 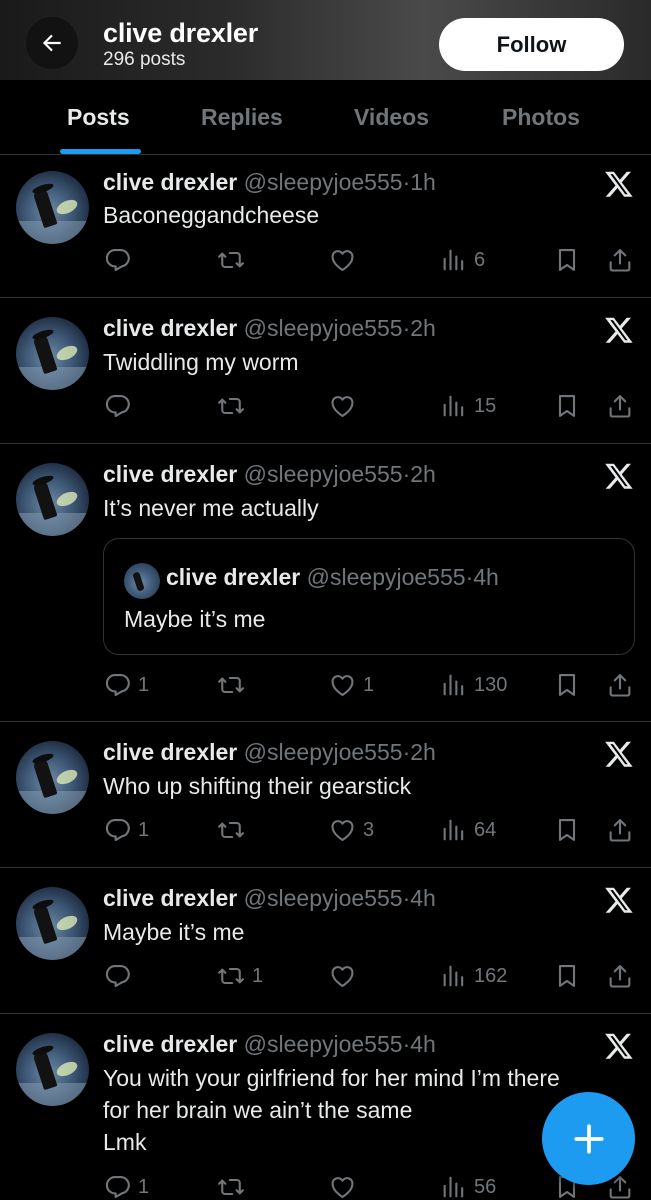 I want to click on post-text: Twiddling my worm, so click(x=201, y=362).